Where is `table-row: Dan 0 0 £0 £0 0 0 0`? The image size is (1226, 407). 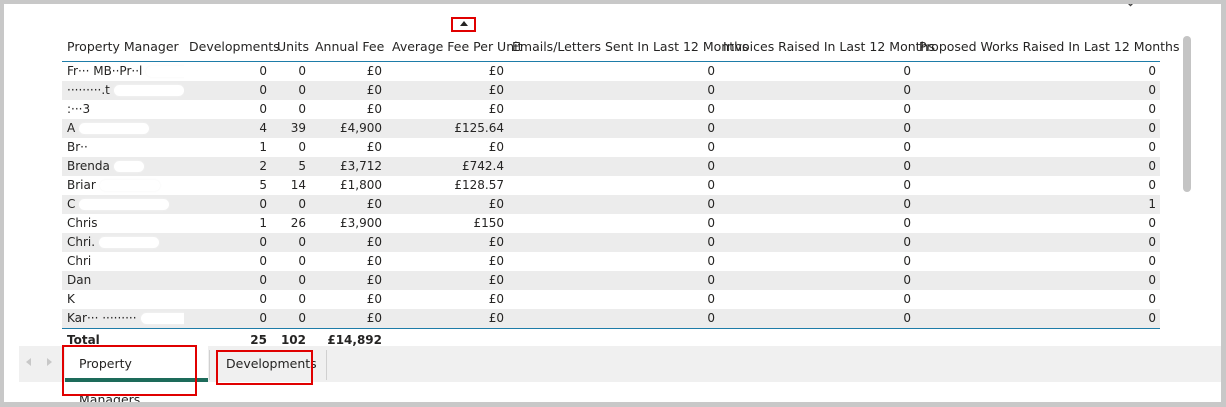 table-row: Dan 0 0 £0 £0 0 0 0 is located at coordinates (611, 280).